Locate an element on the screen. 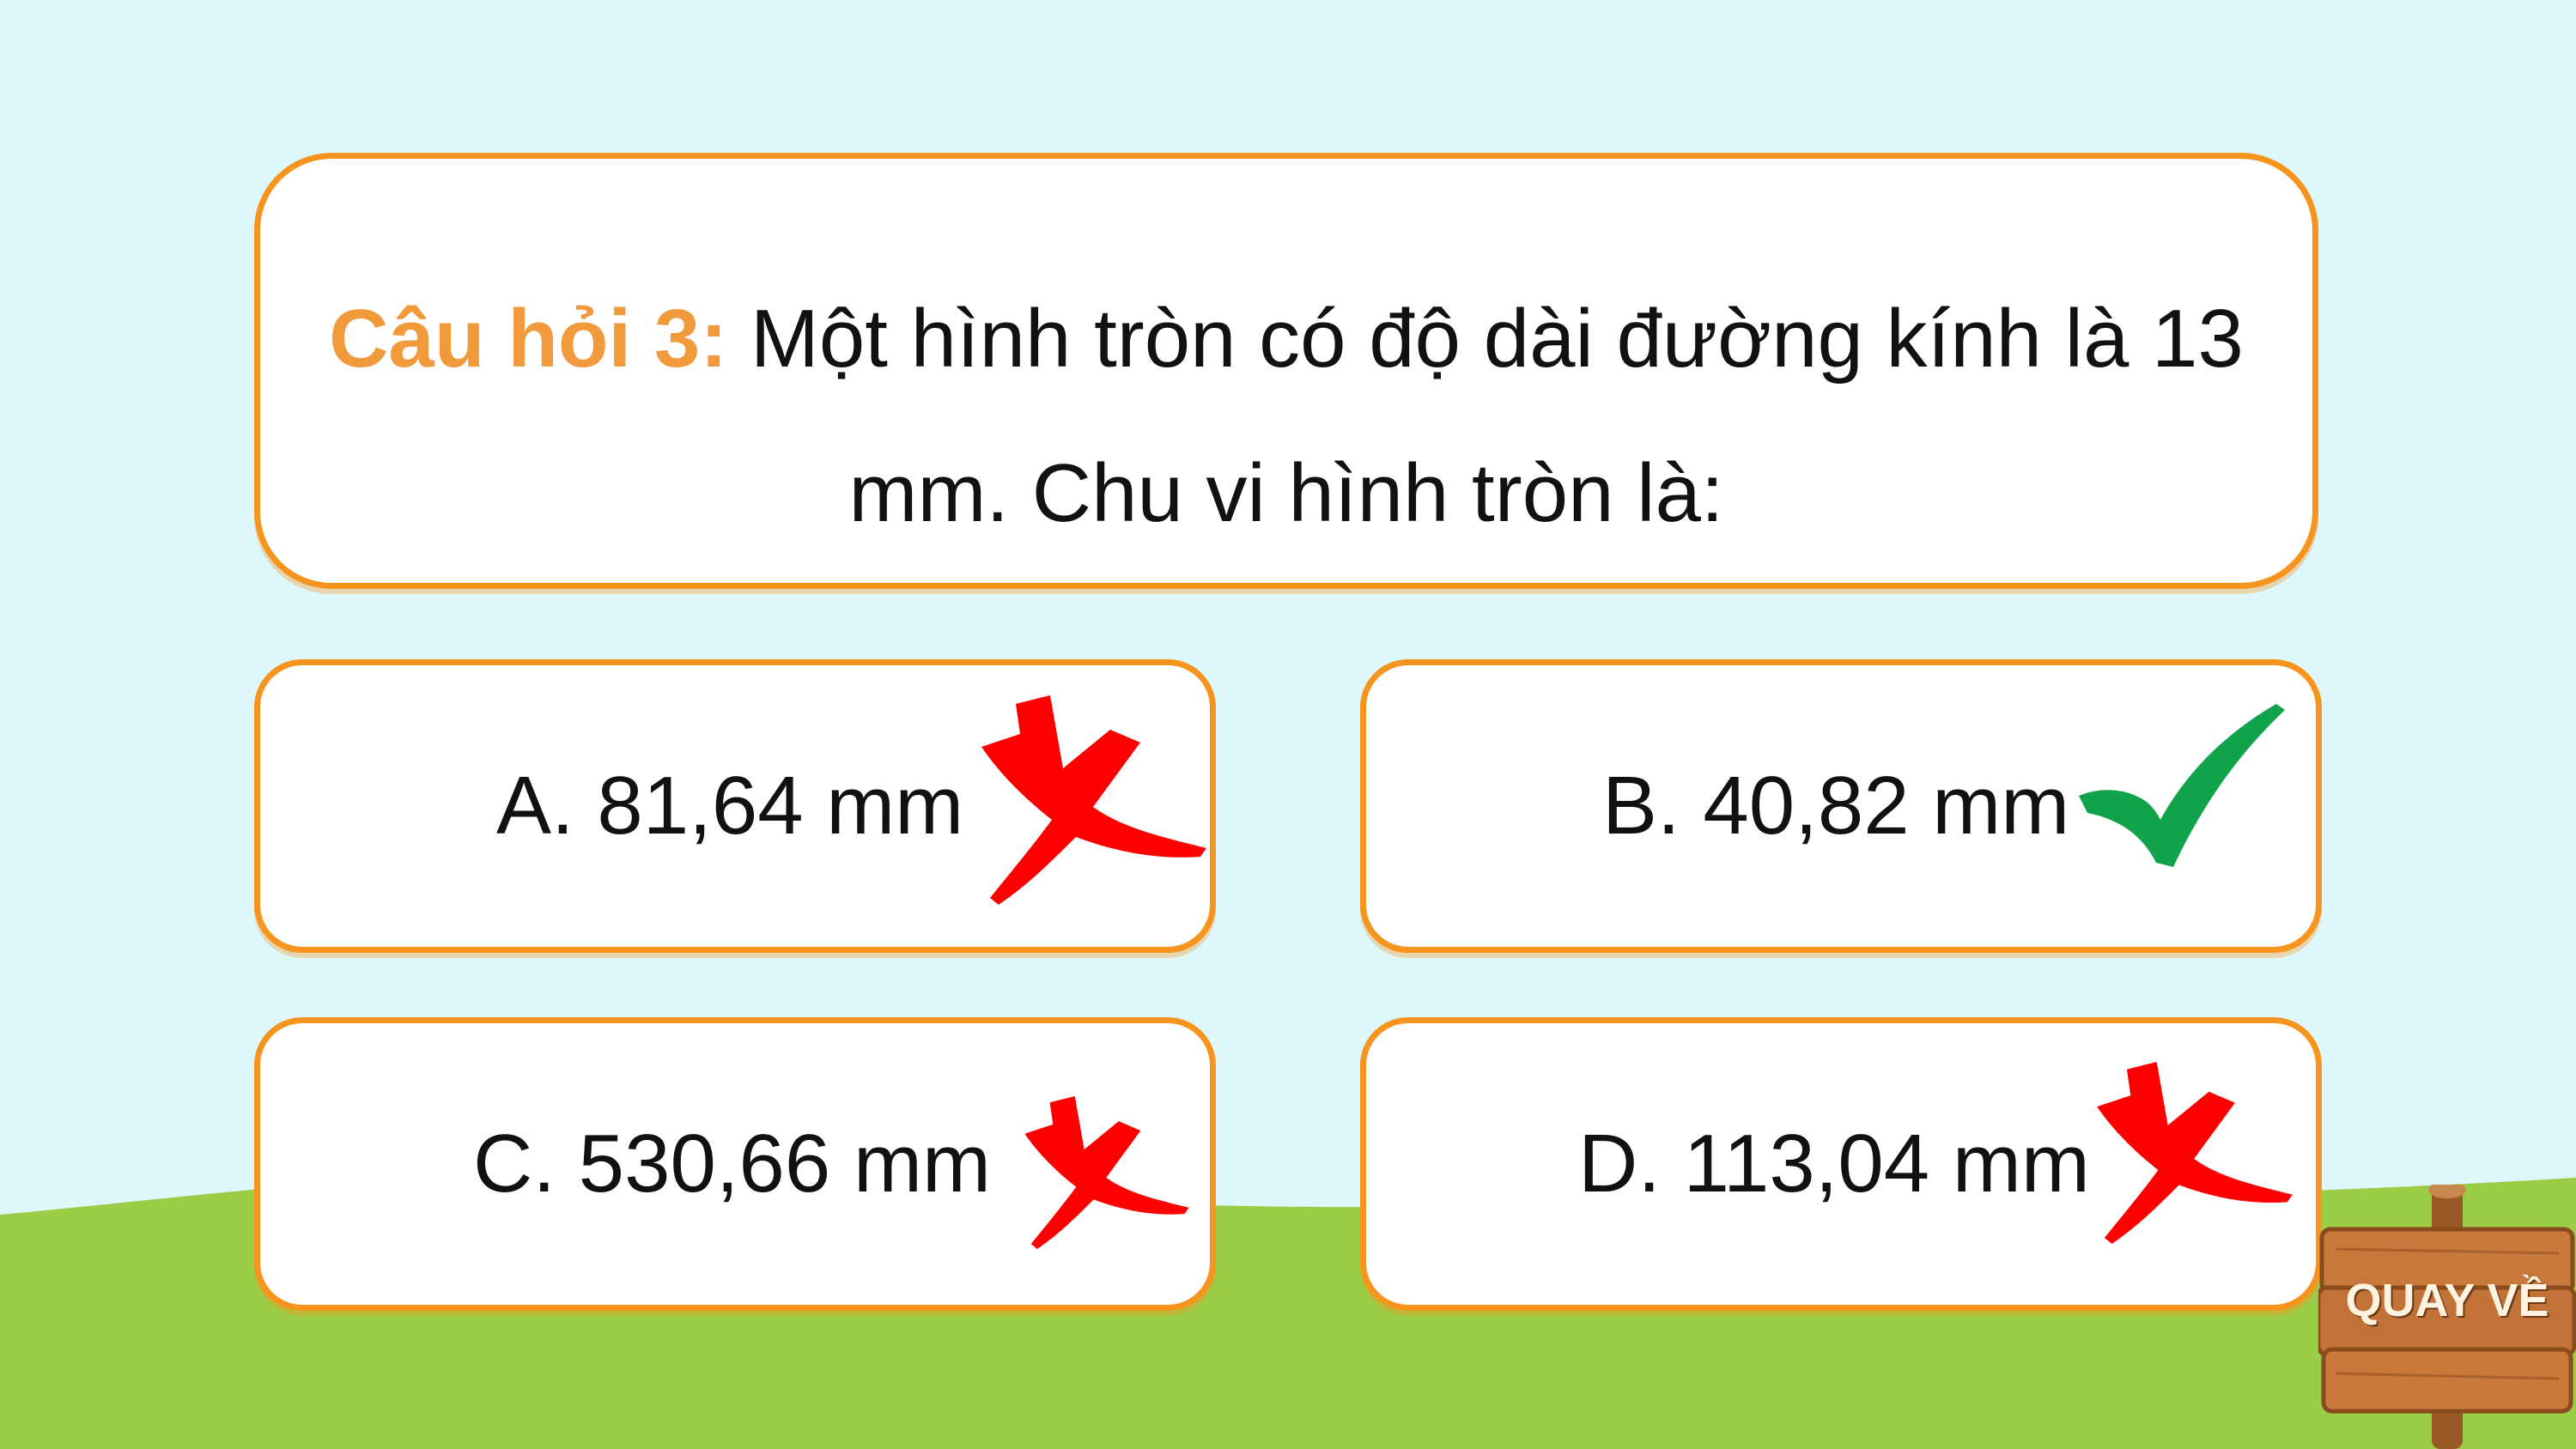  answer-option-d: D. 113,04 mm is located at coordinates (1841, 1164).